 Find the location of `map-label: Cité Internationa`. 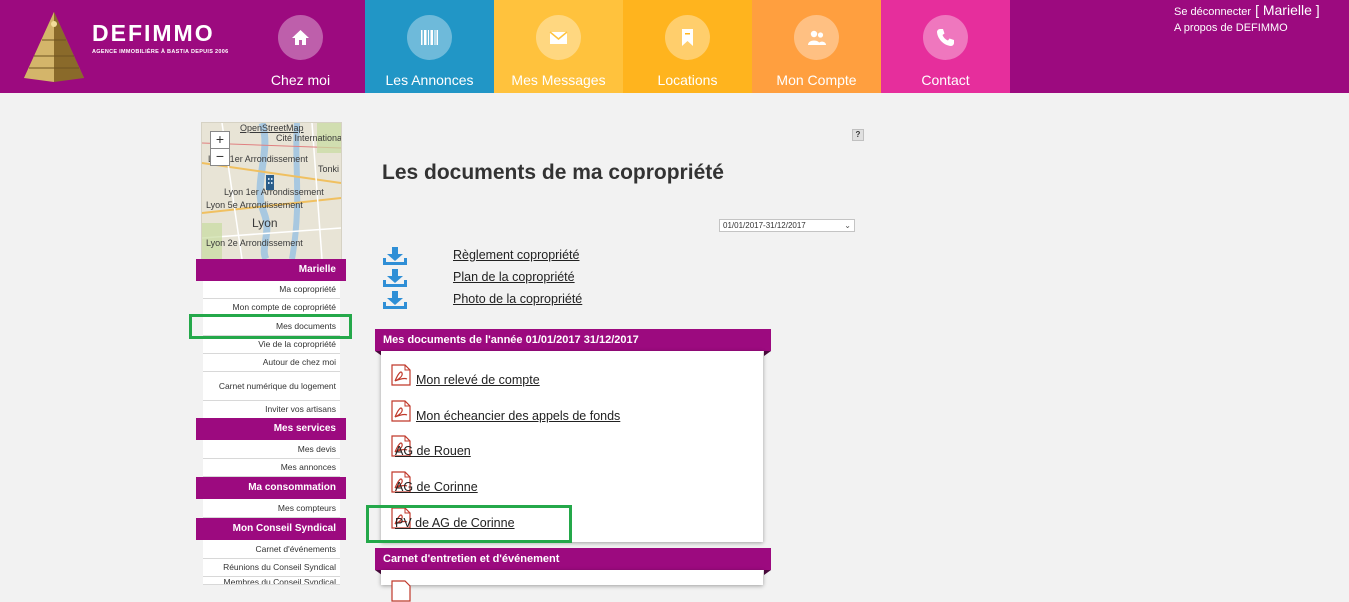

map-label: Cité Internationa is located at coordinates (309, 138).